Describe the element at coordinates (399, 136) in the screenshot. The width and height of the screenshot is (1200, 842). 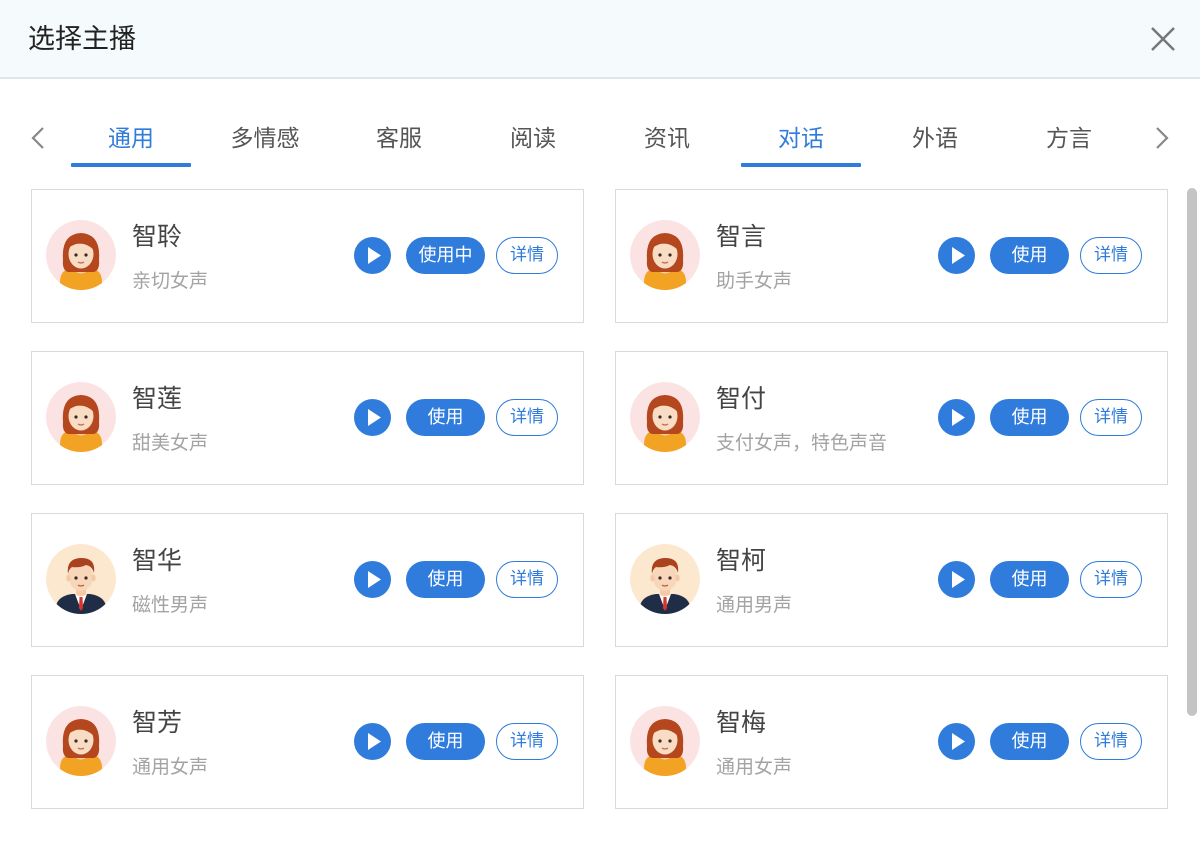
I see `tab-customer-service: 客服` at that location.